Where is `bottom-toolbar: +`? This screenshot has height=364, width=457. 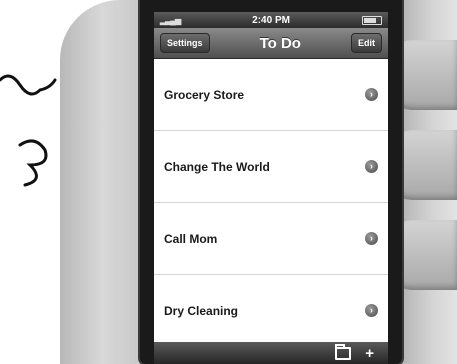
bottom-toolbar: + is located at coordinates (271, 353).